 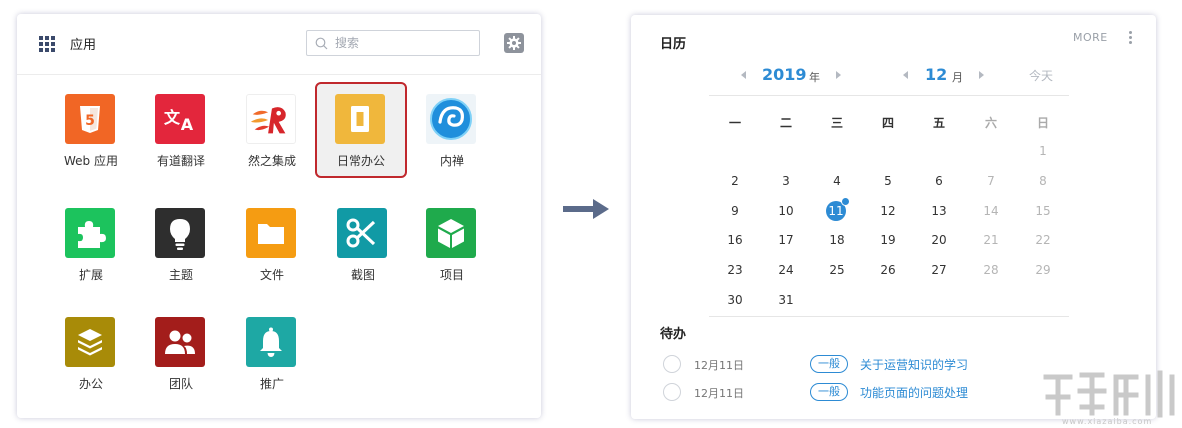 What do you see at coordinates (936, 74) in the screenshot?
I see `month-value: 12` at bounding box center [936, 74].